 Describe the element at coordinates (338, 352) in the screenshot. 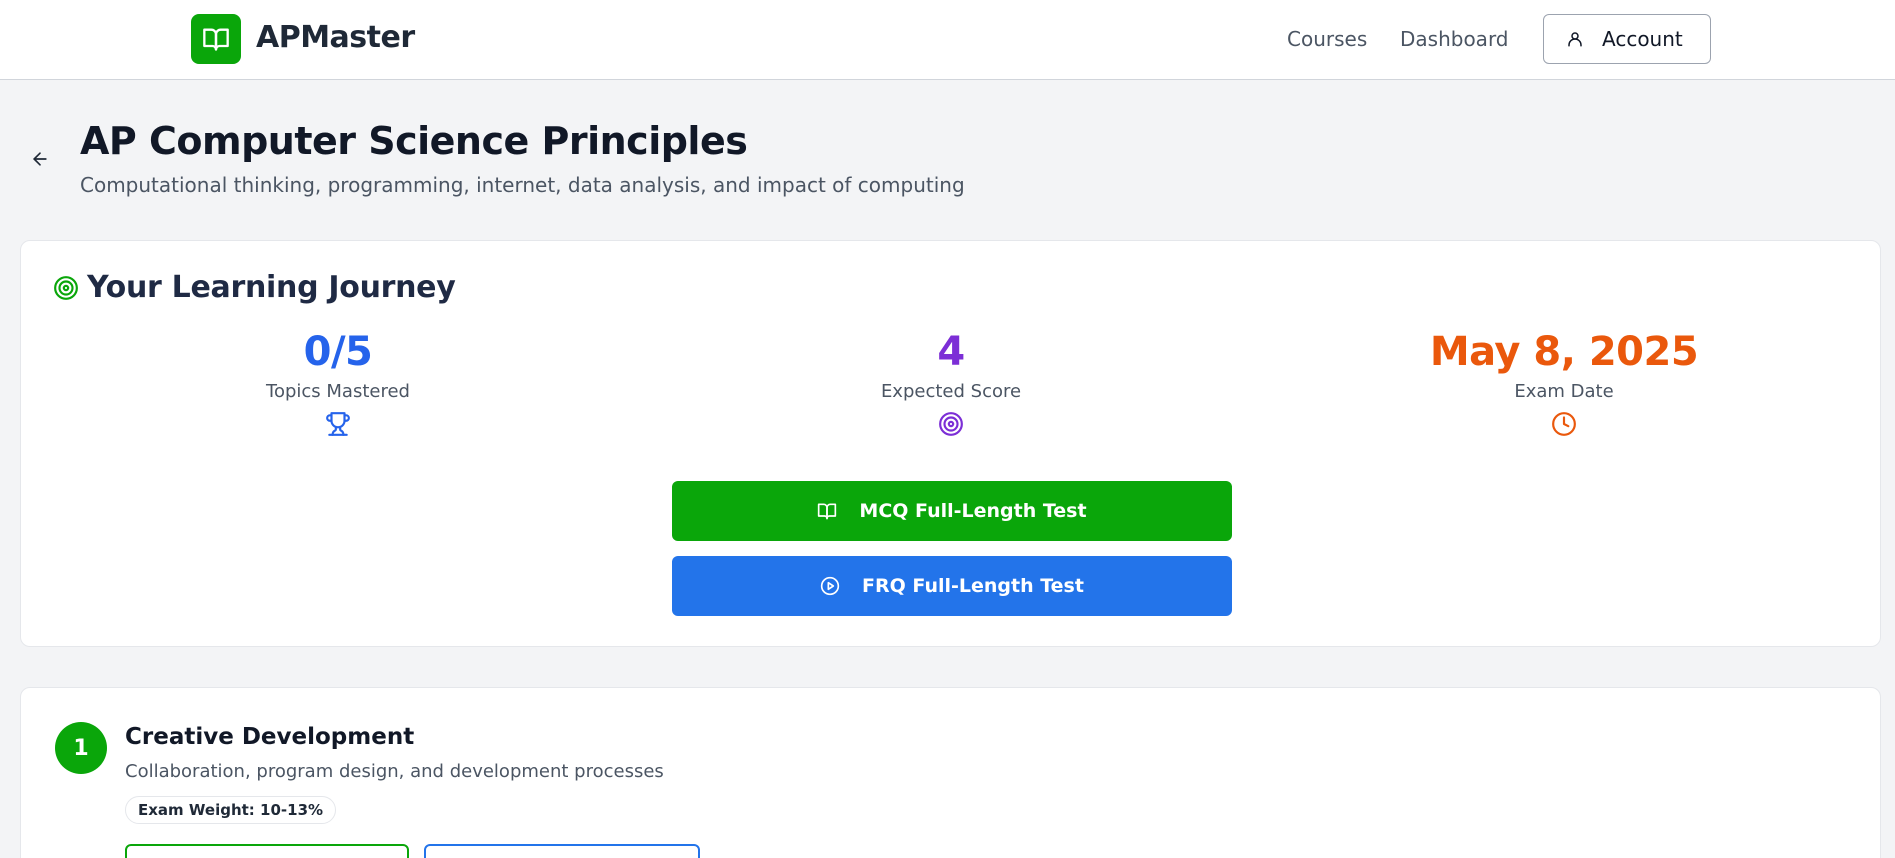

I see `stat-value: 0/5` at that location.